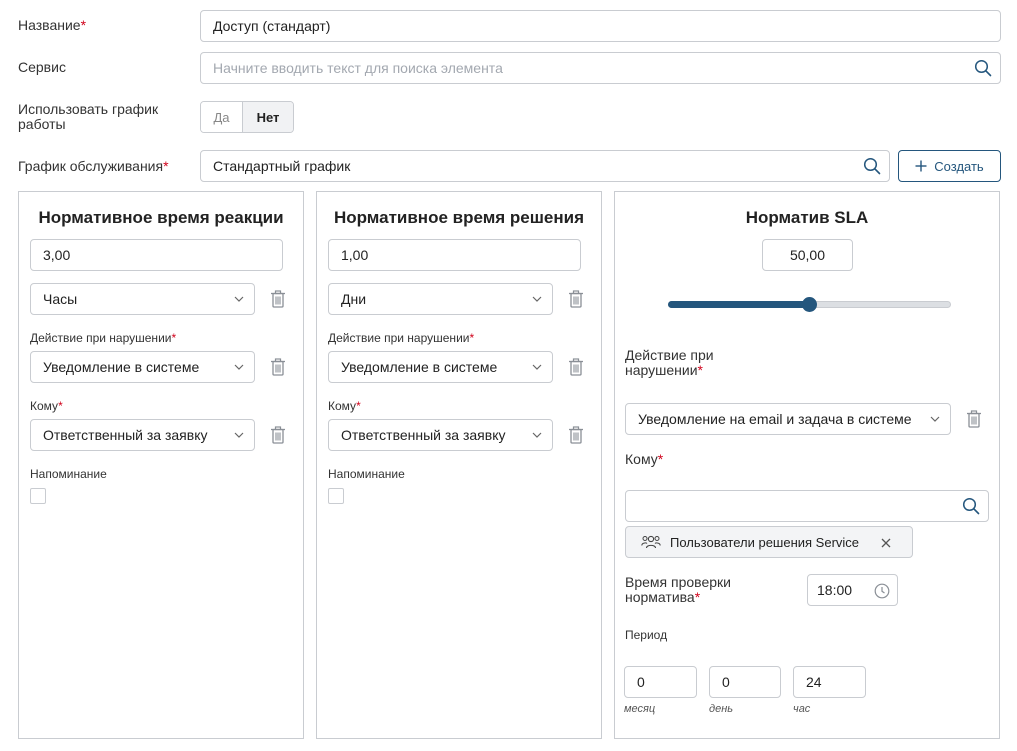 Image resolution: width=1017 pixels, height=751 pixels. I want to click on resolution-reminder-label: Напоминание, so click(366, 474).